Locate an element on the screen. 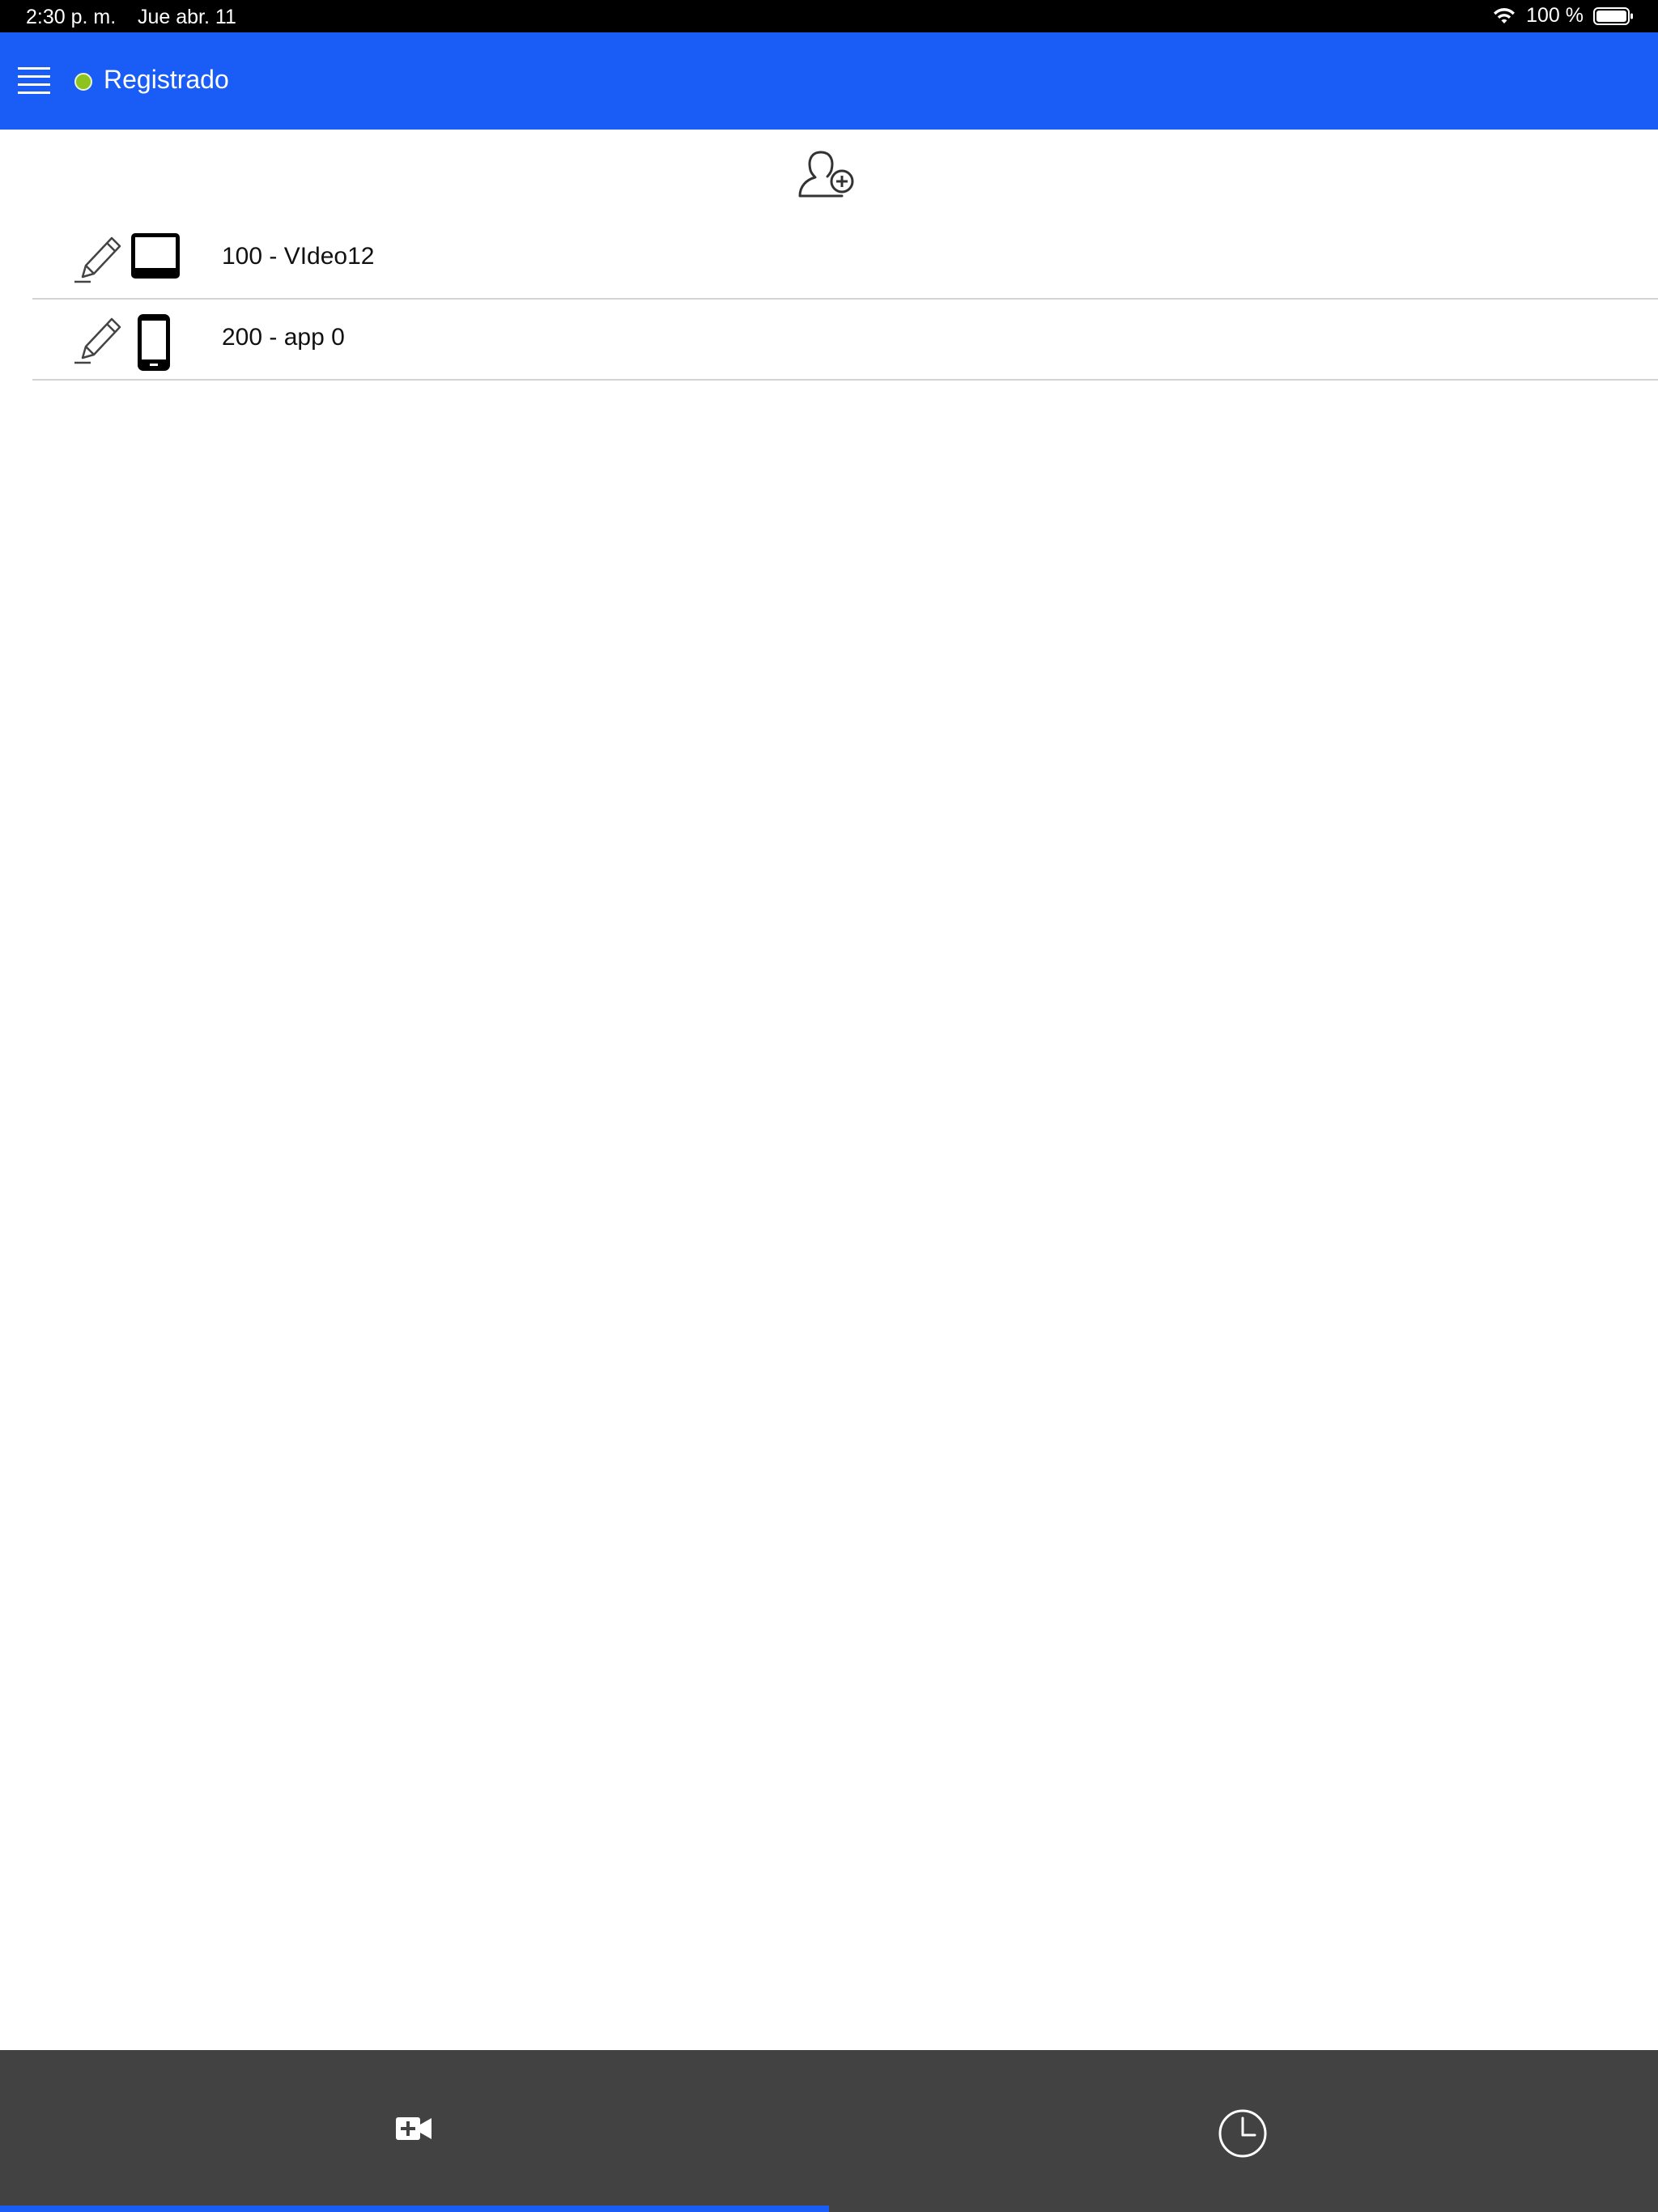 This screenshot has height=2212, width=1658. contact-row: 200 - app 0 is located at coordinates (845, 341).